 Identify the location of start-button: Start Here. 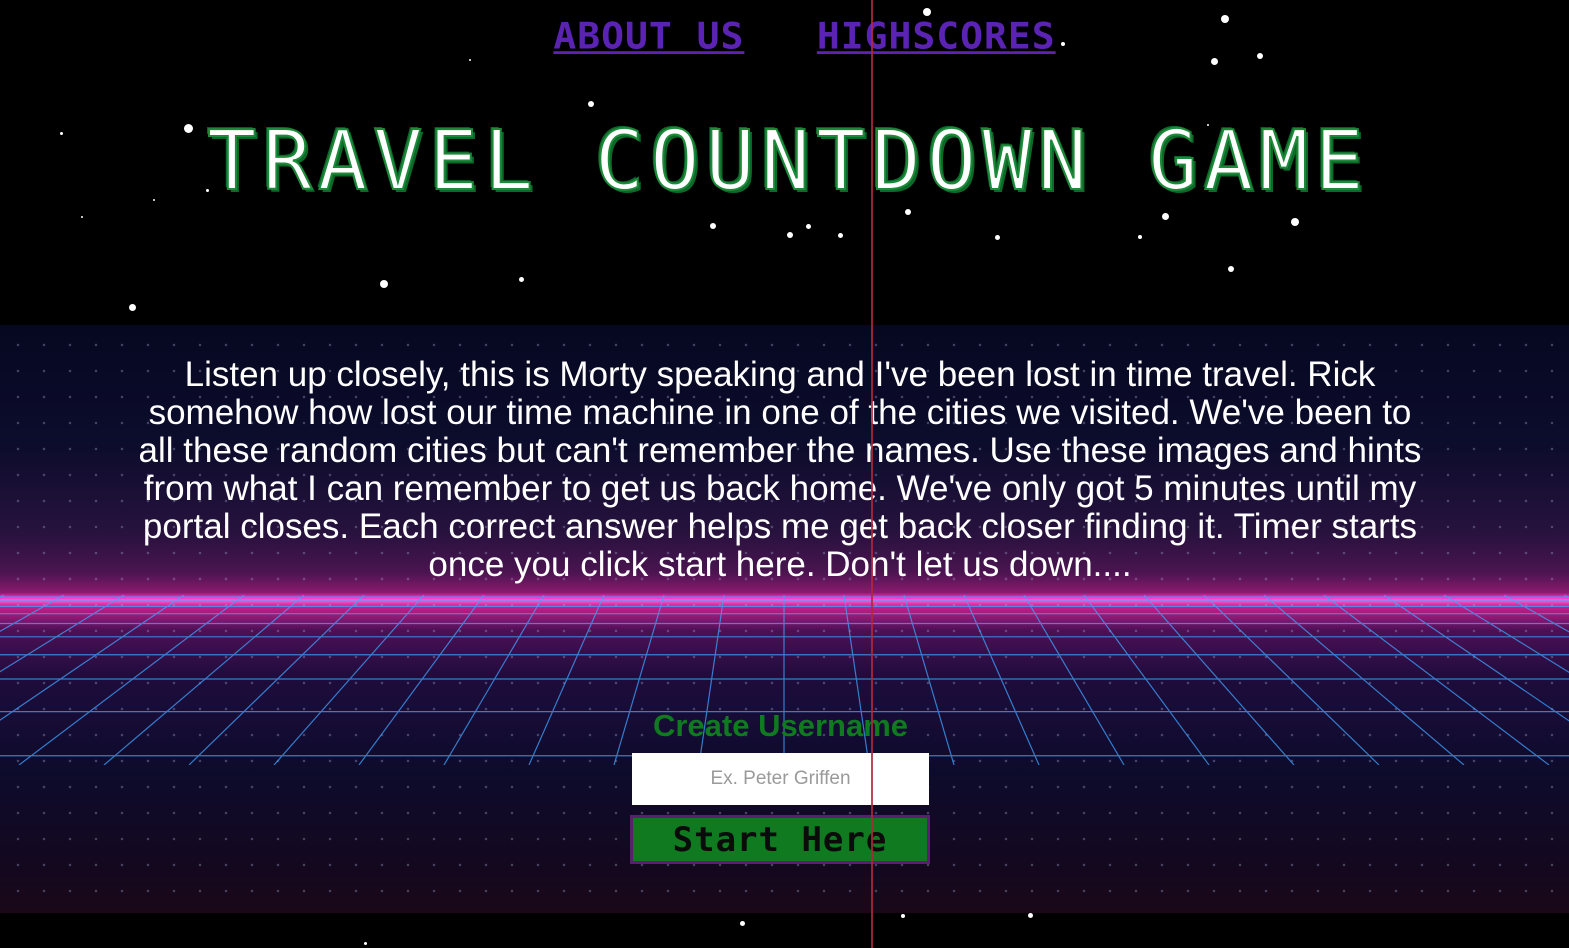
(780, 839).